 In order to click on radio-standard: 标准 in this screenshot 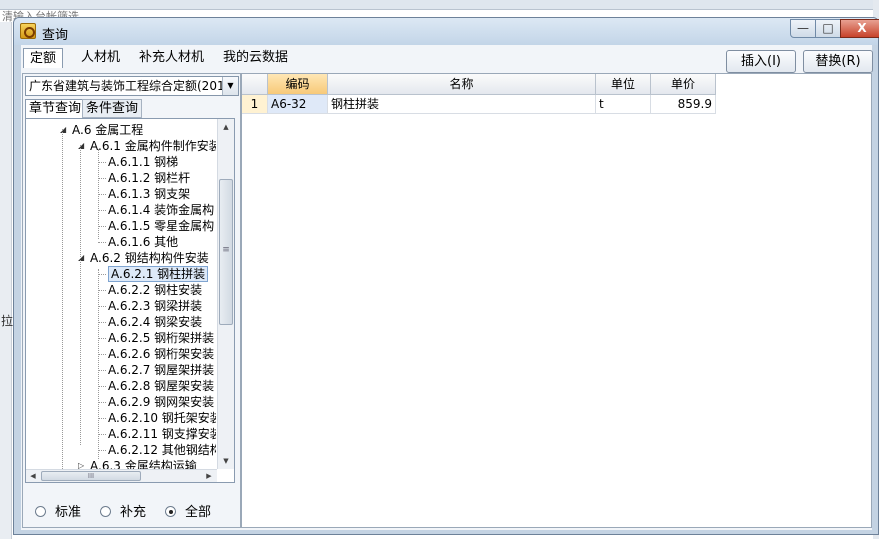, I will do `click(58, 510)`.